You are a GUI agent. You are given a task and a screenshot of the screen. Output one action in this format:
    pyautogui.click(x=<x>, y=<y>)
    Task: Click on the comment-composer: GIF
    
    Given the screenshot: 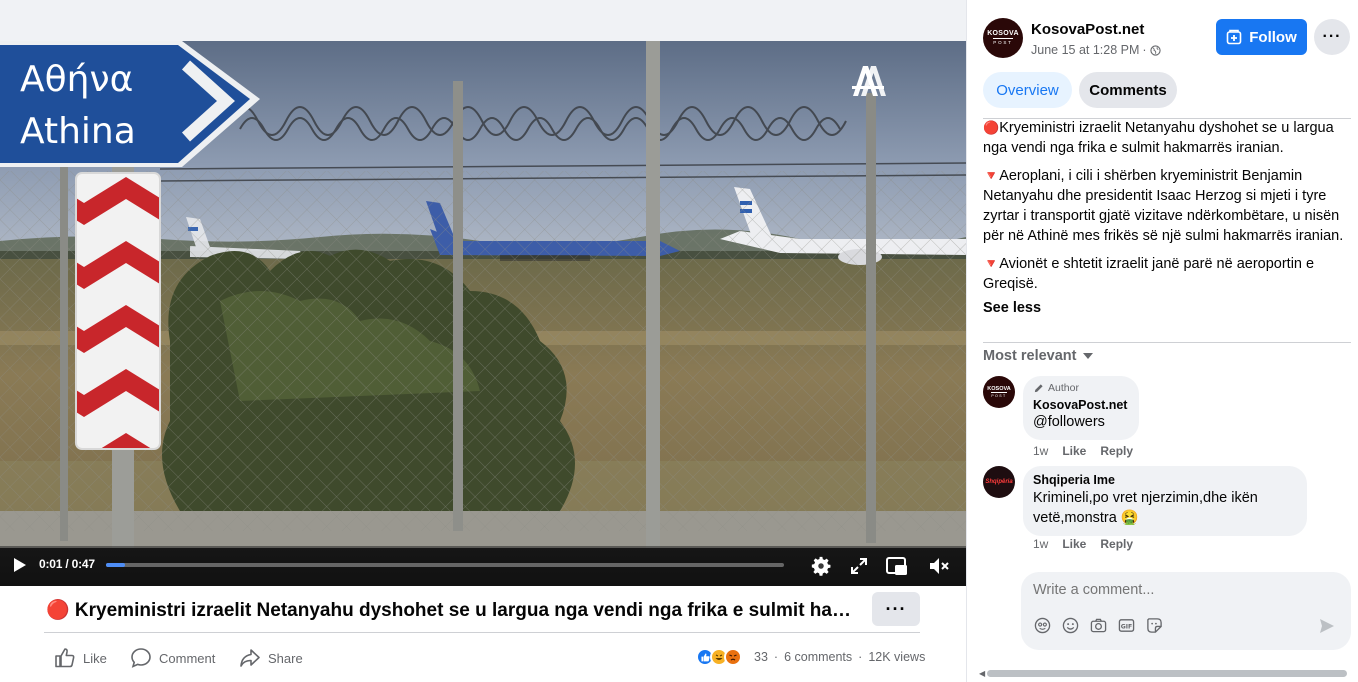 What is the action you would take?
    pyautogui.click(x=1186, y=611)
    